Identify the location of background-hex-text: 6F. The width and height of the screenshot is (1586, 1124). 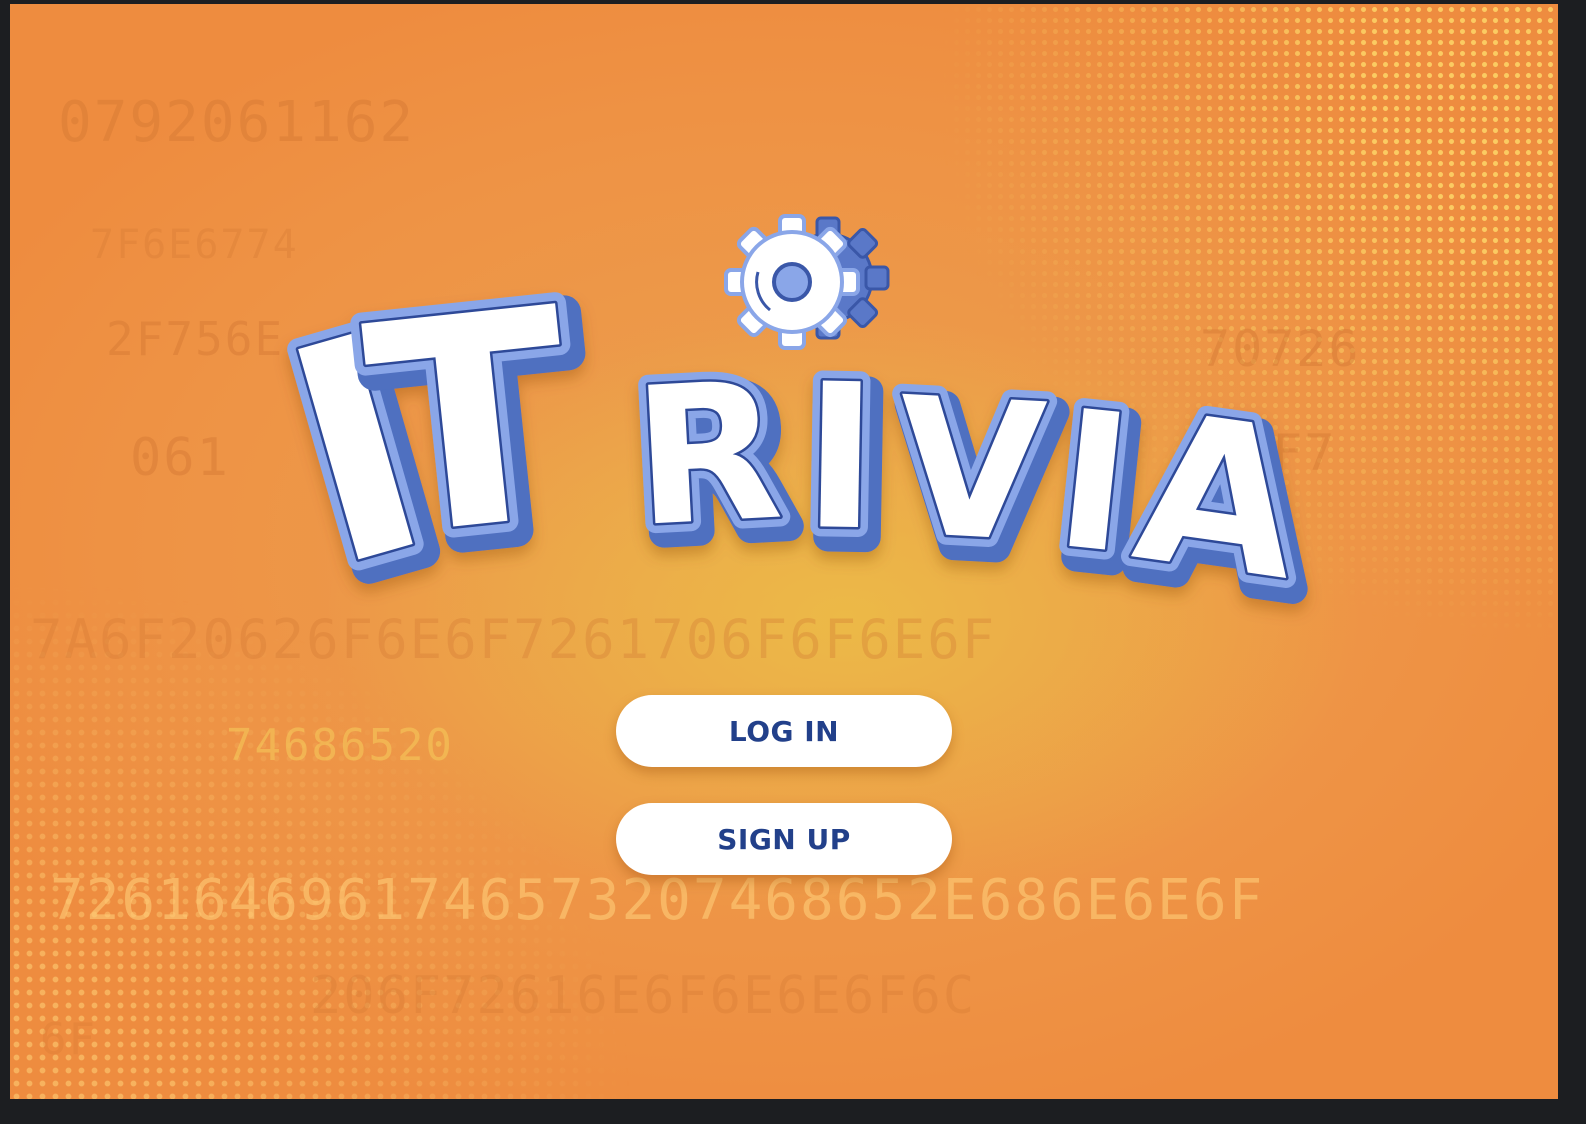
(68, 1039).